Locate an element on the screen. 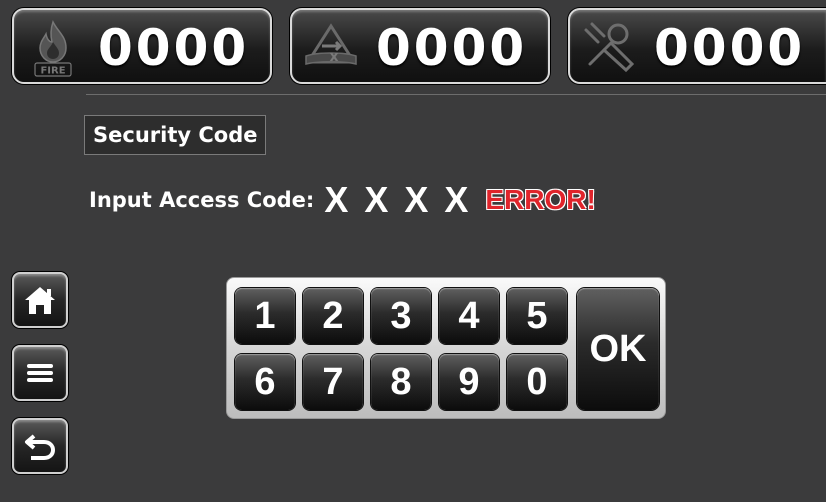  tools-icon is located at coordinates (609, 47).